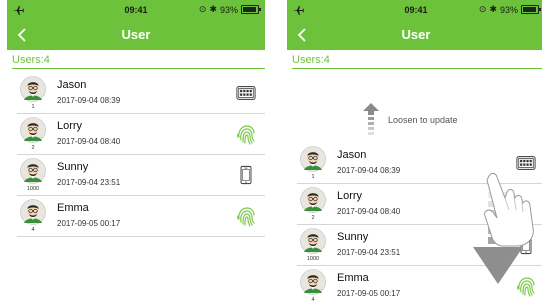 Image resolution: width=542 pixels, height=304 pixels. What do you see at coordinates (423, 120) in the screenshot?
I see `pull-hint-text: Loosen to update` at bounding box center [423, 120].